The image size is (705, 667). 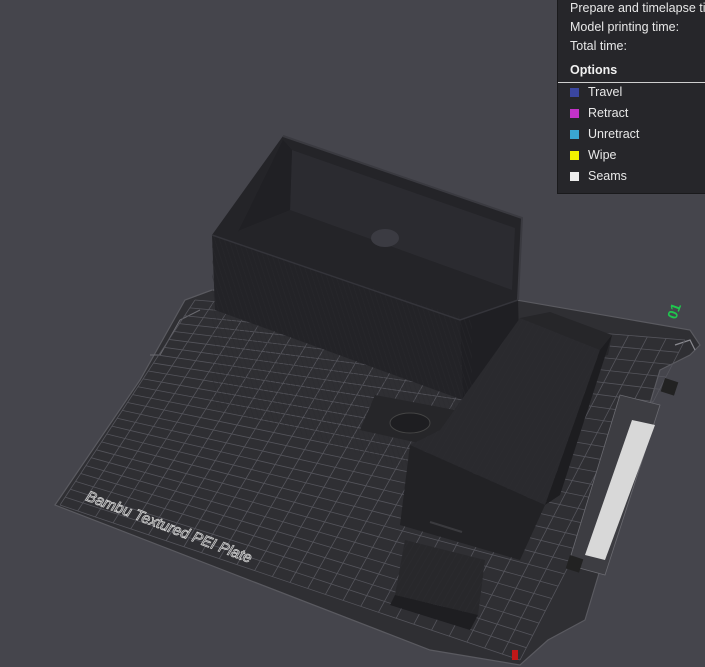 What do you see at coordinates (574, 176) in the screenshot?
I see `seams-swatch-icon` at bounding box center [574, 176].